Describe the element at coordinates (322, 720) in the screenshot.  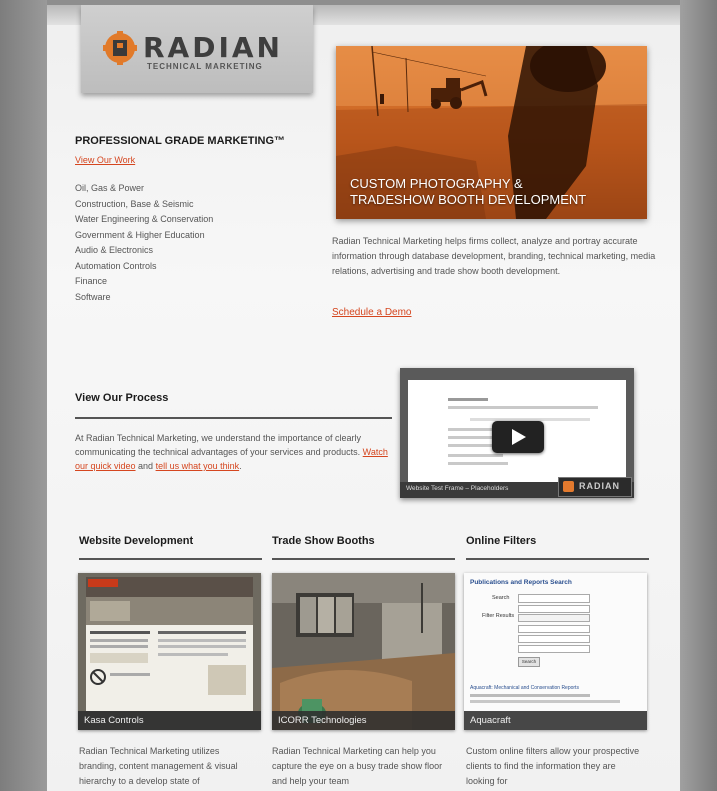
I see `thumb-caption: ICORR Technologies` at that location.